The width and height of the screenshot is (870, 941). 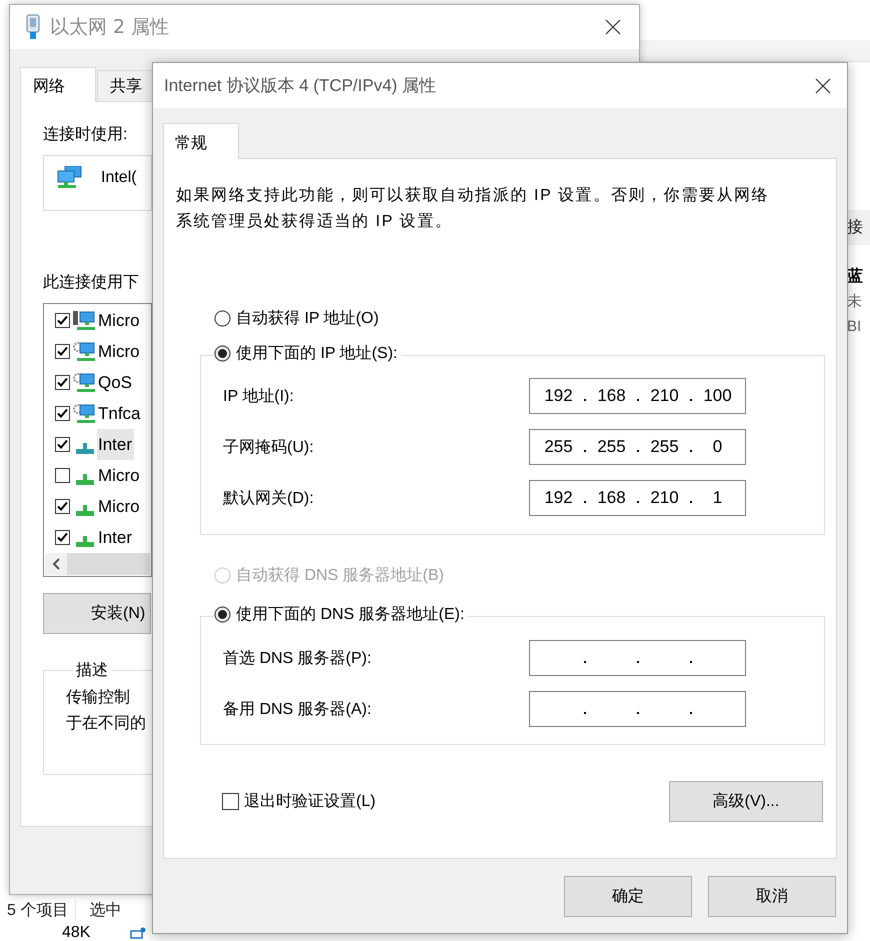 What do you see at coordinates (297, 710) in the screenshot?
I see `field-label: 备用 DNS 服务器(A):` at bounding box center [297, 710].